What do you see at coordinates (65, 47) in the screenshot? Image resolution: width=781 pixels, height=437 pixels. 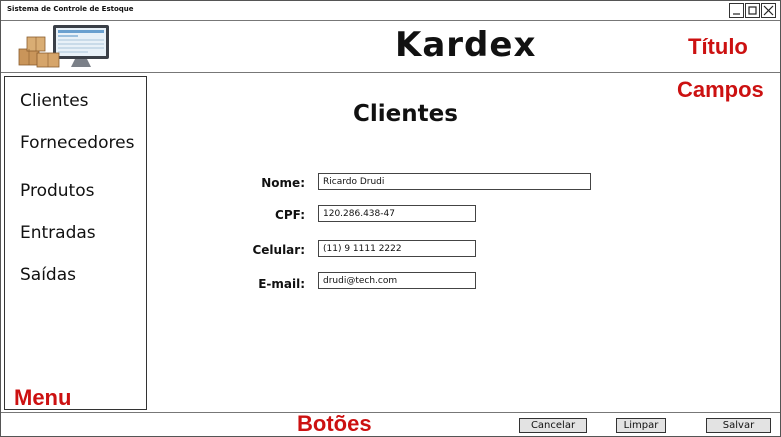 I see `computer-boxes-logo` at bounding box center [65, 47].